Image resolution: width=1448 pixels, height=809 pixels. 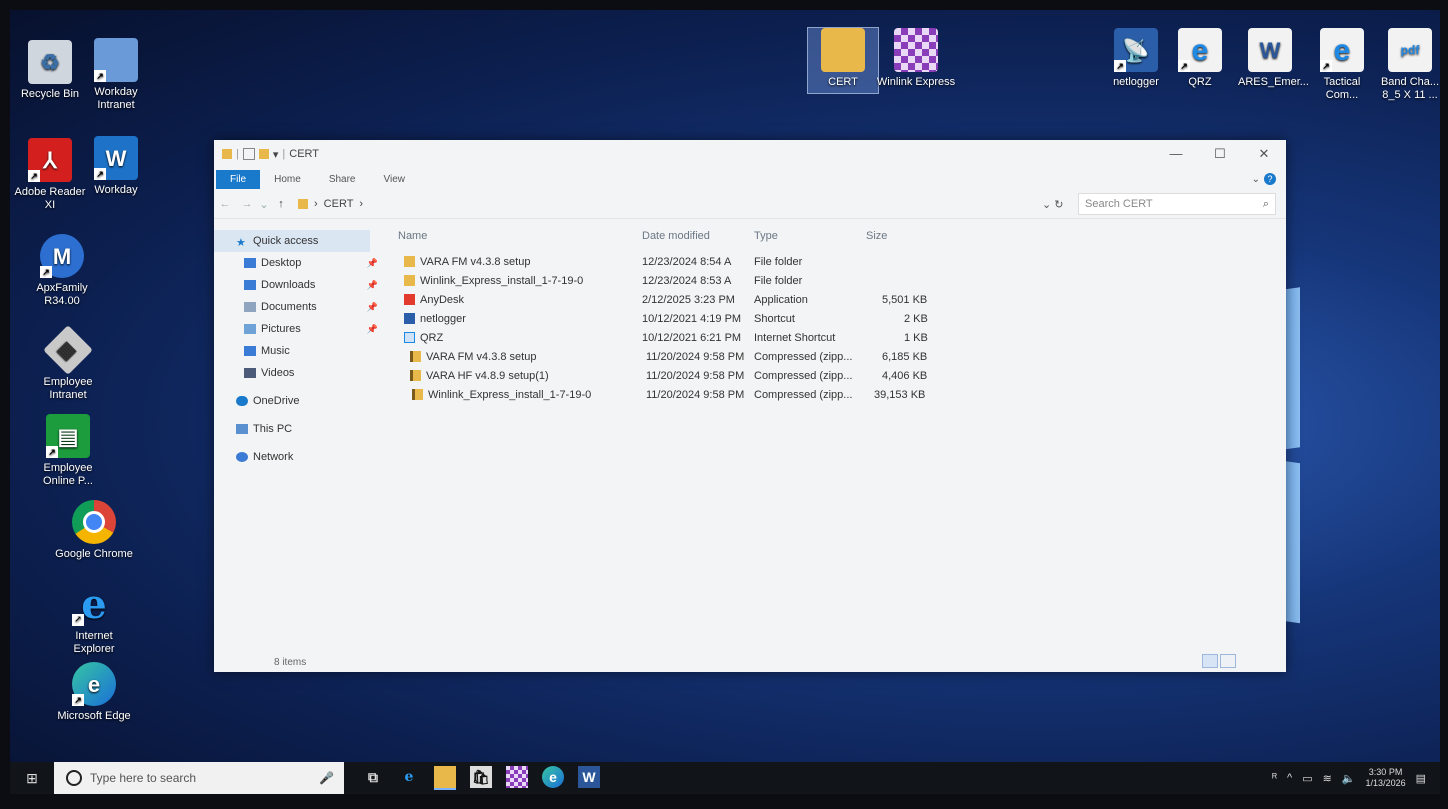 What do you see at coordinates (342, 179) in the screenshot?
I see `tab-share: Share` at bounding box center [342, 179].